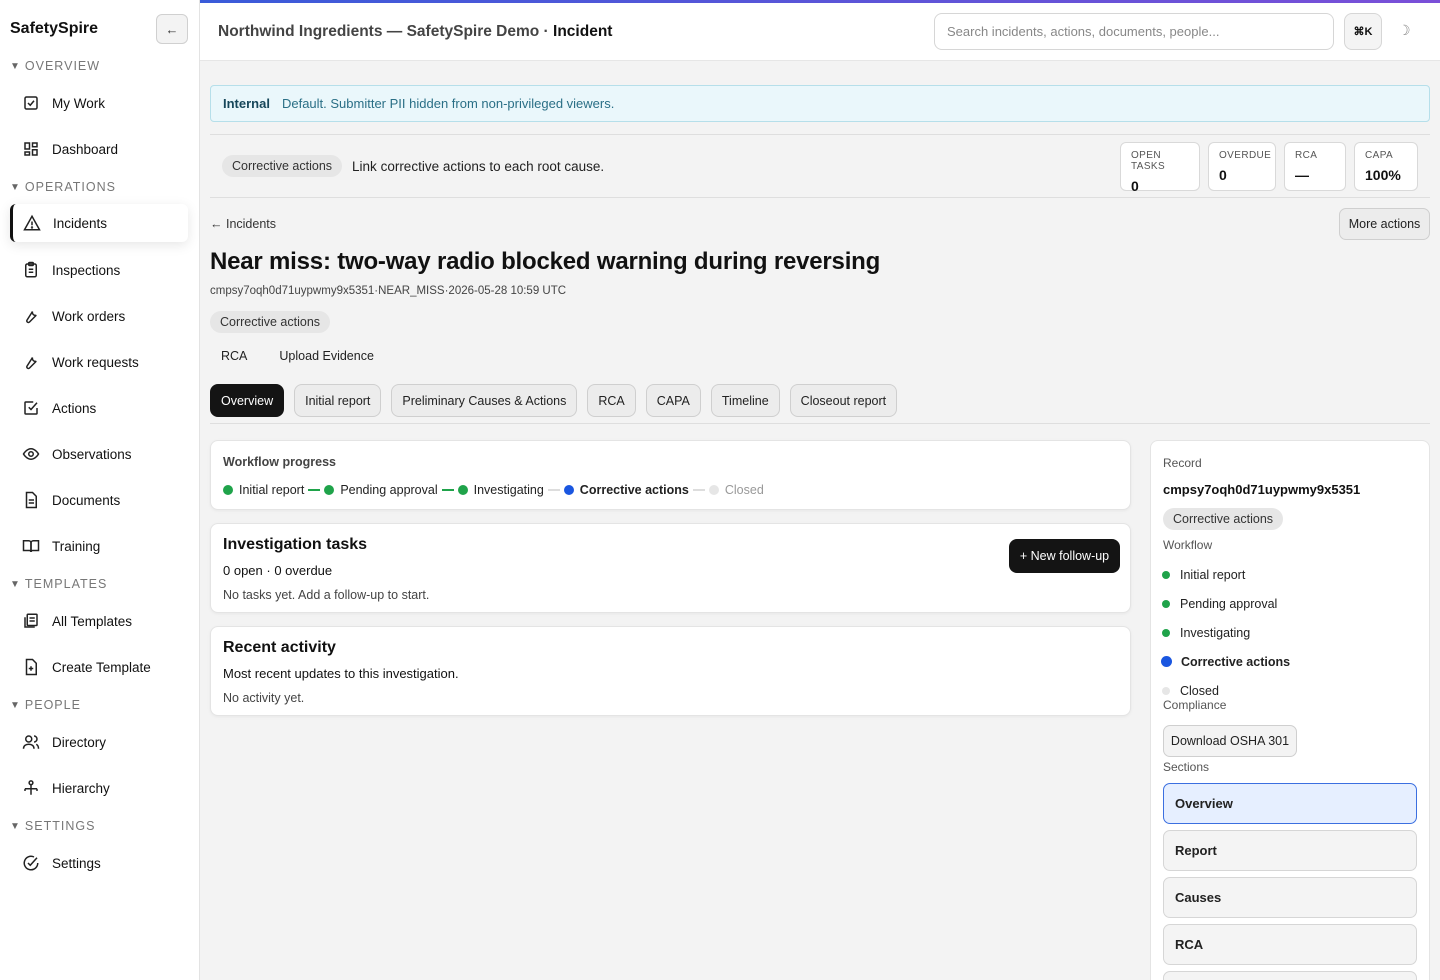 The height and width of the screenshot is (980, 1440). What do you see at coordinates (99, 149) in the screenshot?
I see `sidebar-item-dashboard: Dashboard` at bounding box center [99, 149].